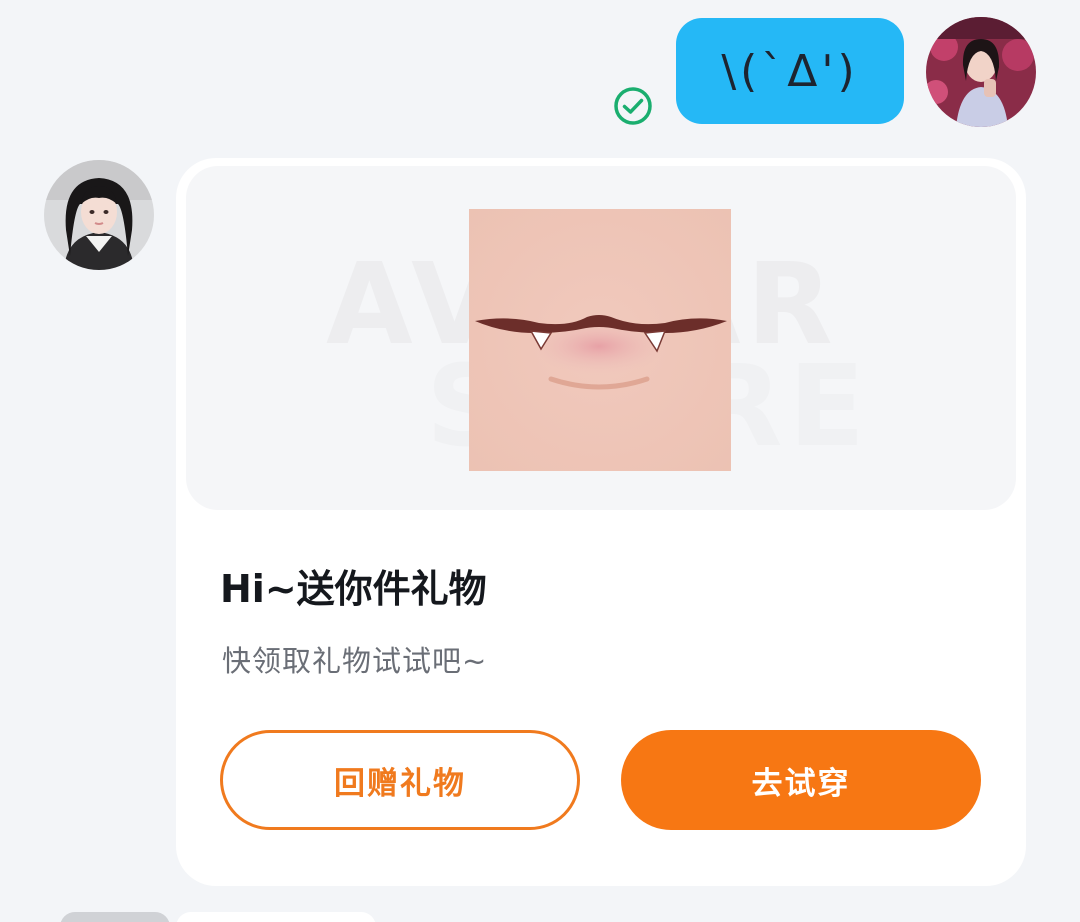  I want to click on next-message-bubble, so click(276, 917).